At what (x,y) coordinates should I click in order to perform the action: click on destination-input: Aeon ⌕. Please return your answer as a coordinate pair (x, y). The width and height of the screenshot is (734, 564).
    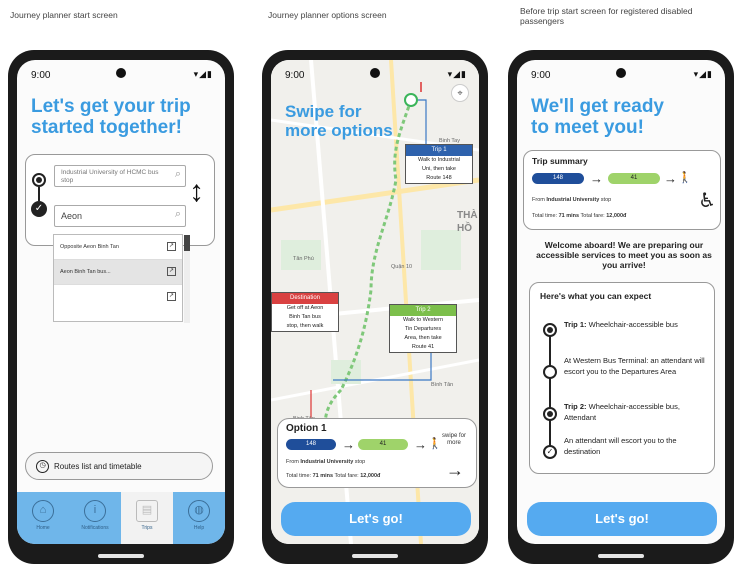
    Looking at the image, I should click on (120, 216).